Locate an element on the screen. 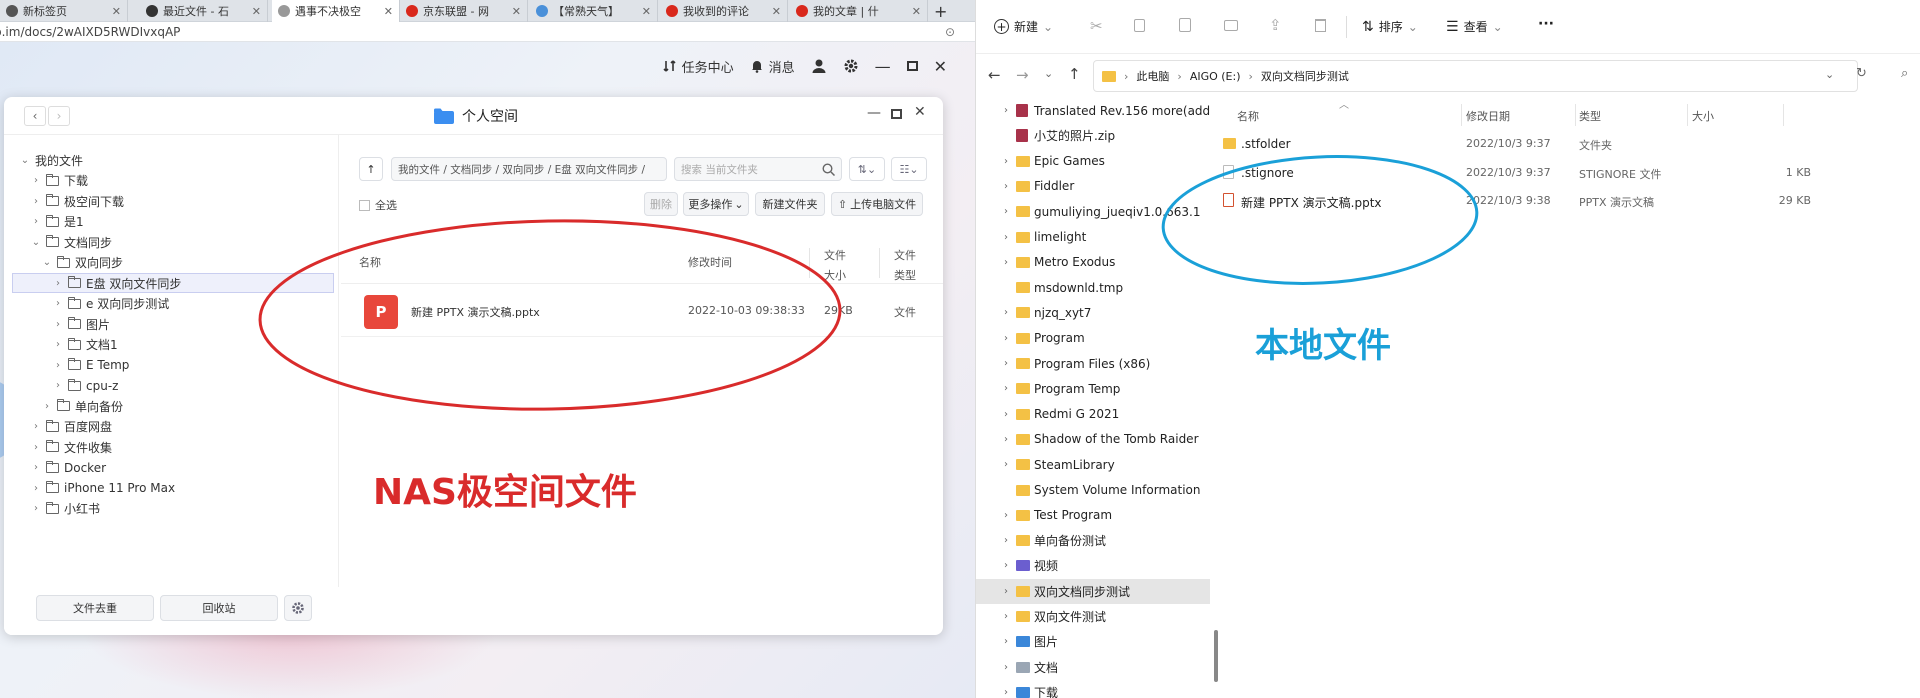 Image resolution: width=1920 pixels, height=698 pixels. browser-tab: 我收到的评论 ✕ is located at coordinates (724, 11).